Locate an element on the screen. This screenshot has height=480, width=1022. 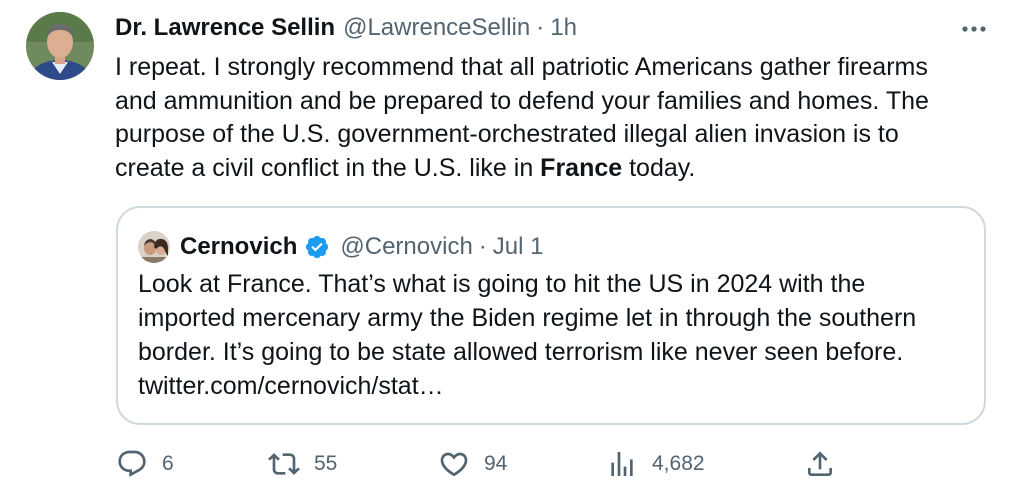
heart-icon is located at coordinates (454, 464).